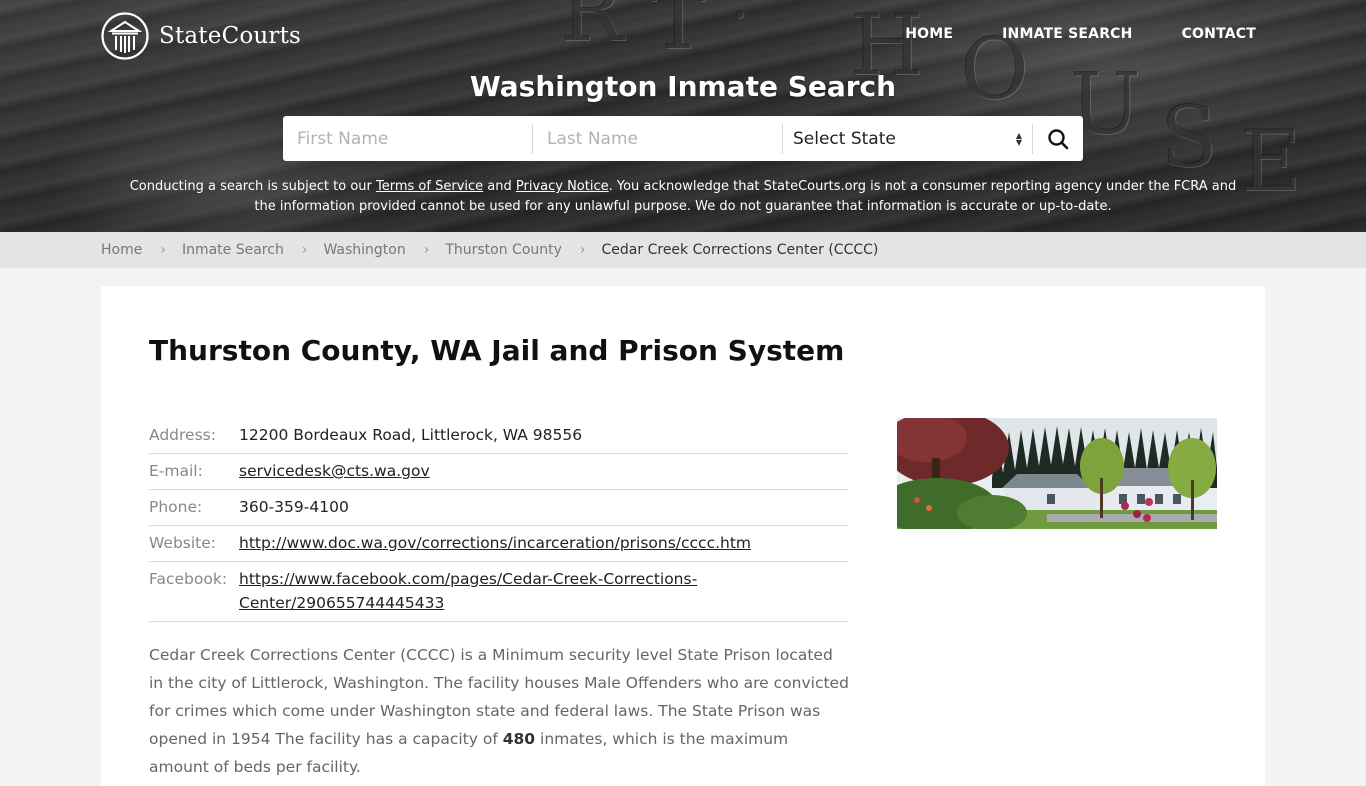  I want to click on breadcrumb-thurston-county: Thurston County, so click(503, 250).